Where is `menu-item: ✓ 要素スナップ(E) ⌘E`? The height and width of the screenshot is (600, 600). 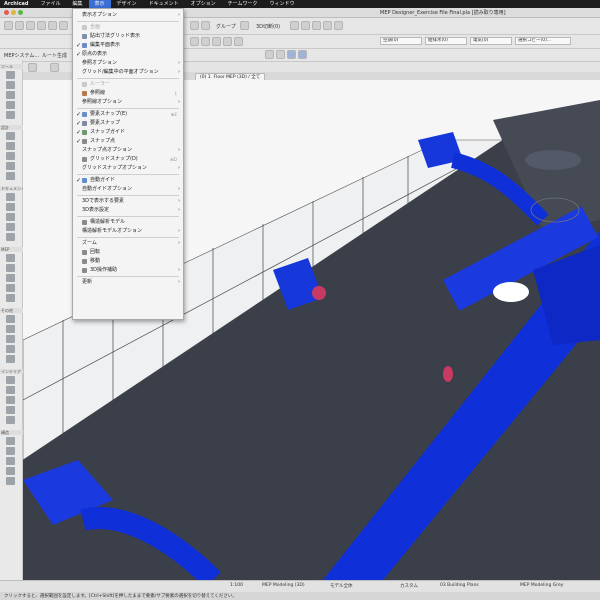 menu-item: ✓ 要素スナップ(E) ⌘E is located at coordinates (128, 114).